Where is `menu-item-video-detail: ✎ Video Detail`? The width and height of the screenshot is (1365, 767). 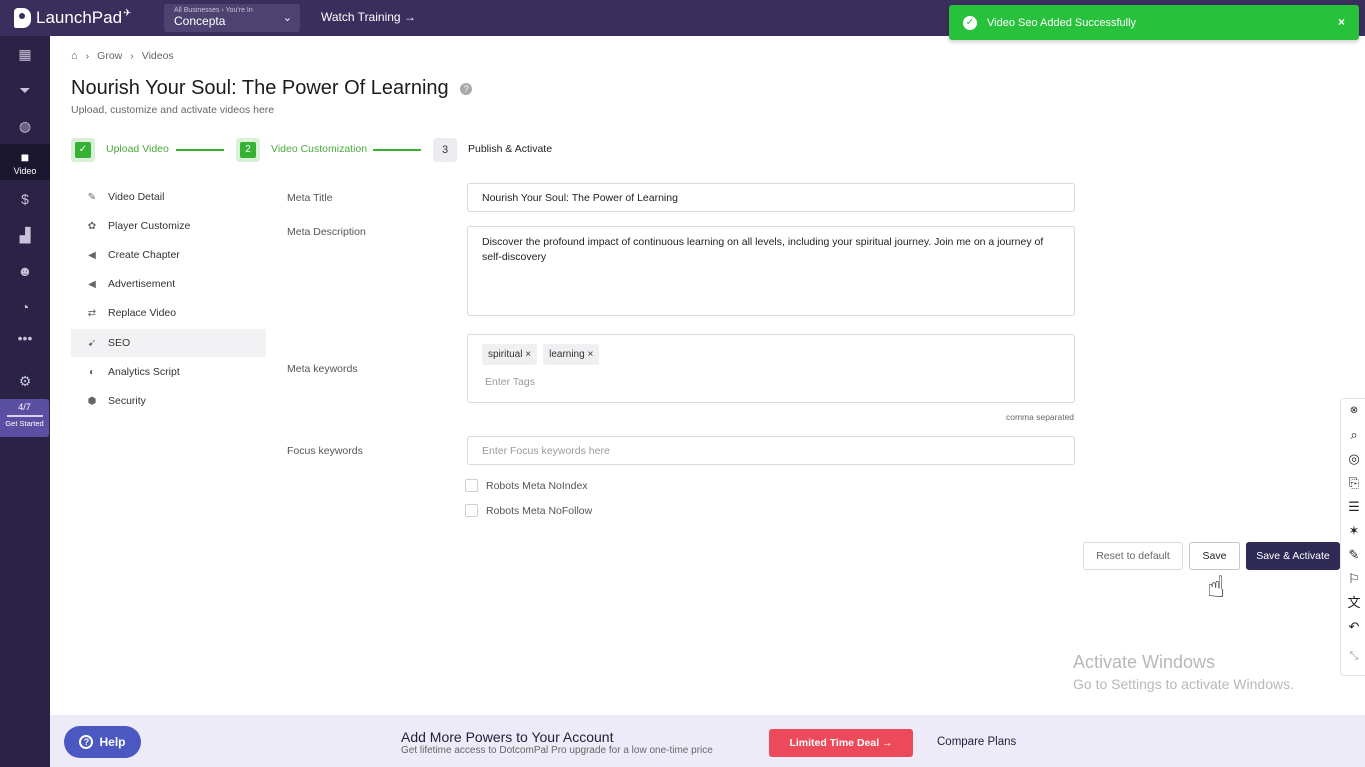
menu-item-video-detail: ✎ Video Detail is located at coordinates (168, 197).